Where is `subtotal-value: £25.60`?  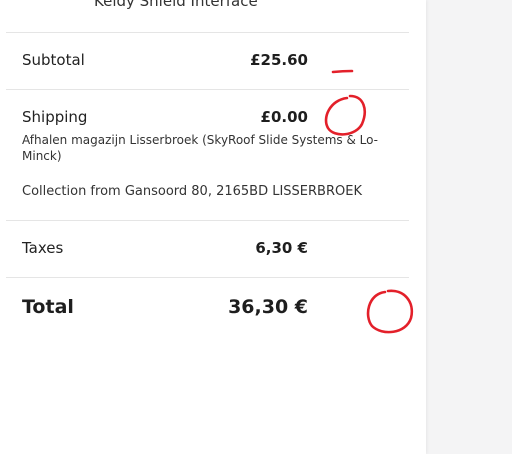 subtotal-value: £25.60 is located at coordinates (279, 60).